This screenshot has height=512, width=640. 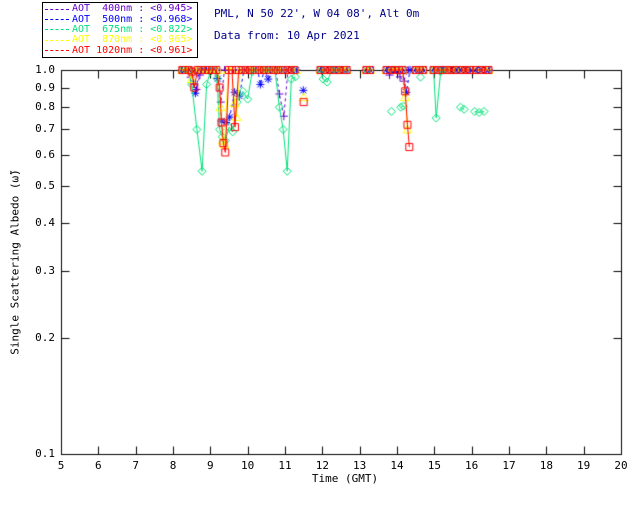 What do you see at coordinates (132, 50) in the screenshot?
I see `legend-item-label: AOT 1020nm : <0.961>` at bounding box center [132, 50].